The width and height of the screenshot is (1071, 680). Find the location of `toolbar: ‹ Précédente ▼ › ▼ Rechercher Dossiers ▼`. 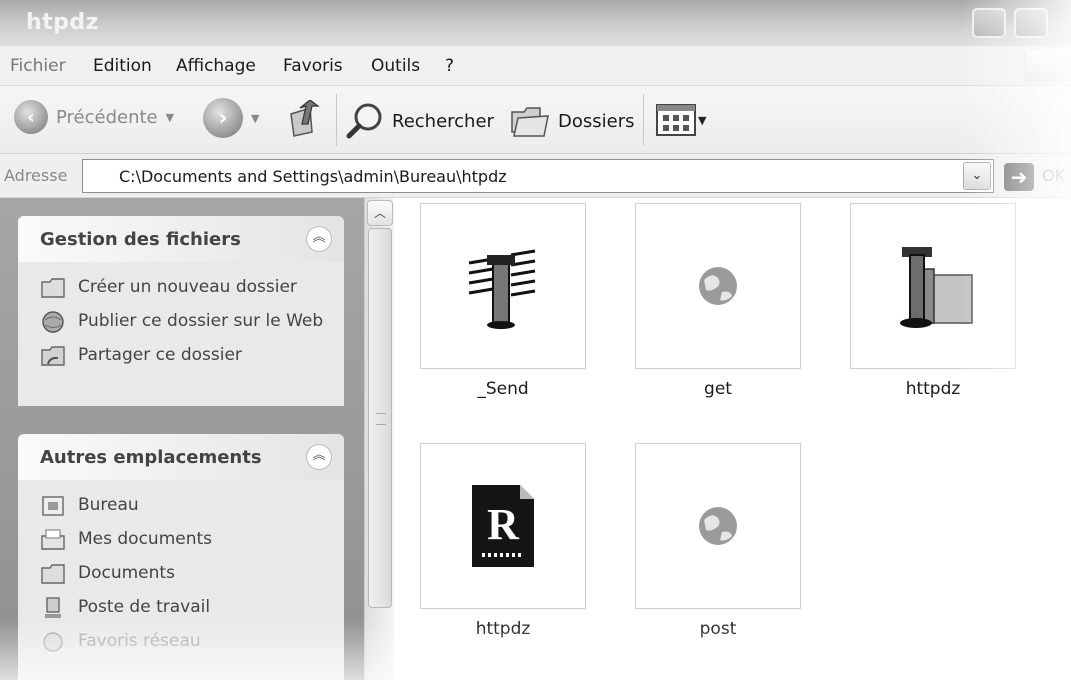

toolbar: ‹ Précédente ▼ › ▼ Rechercher Dossiers ▼ is located at coordinates (535, 120).